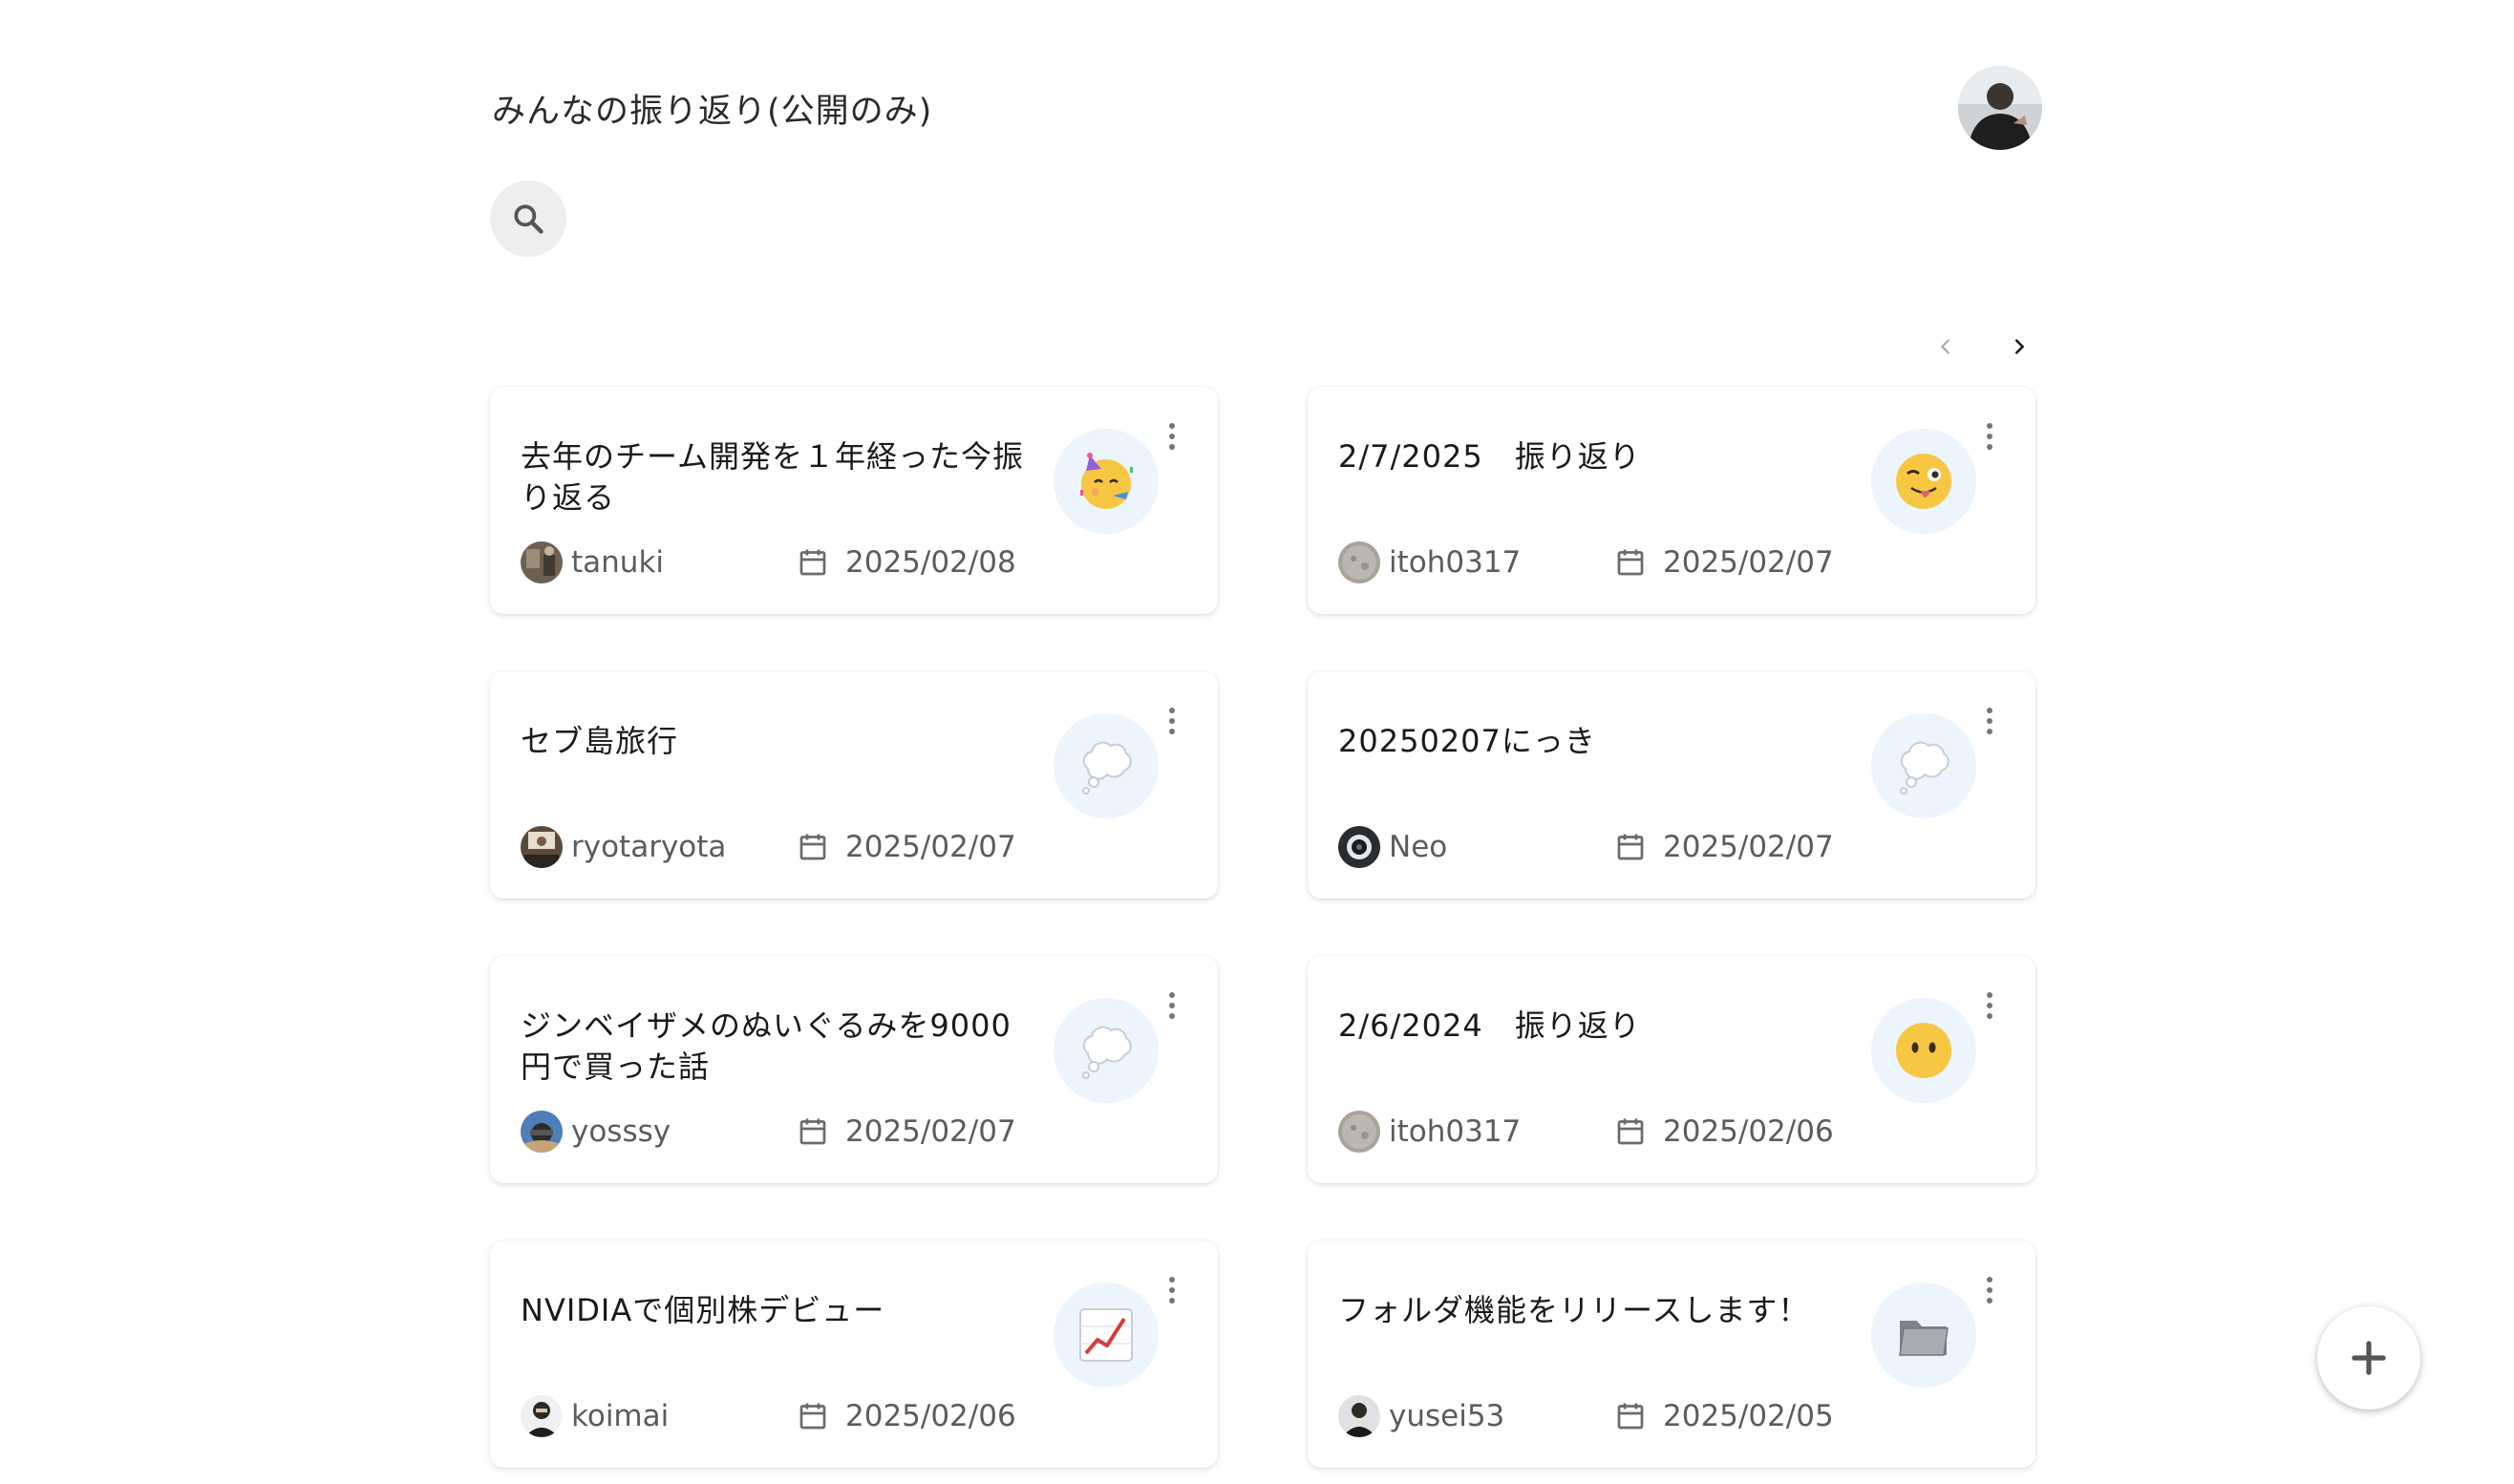  I want to click on author: Neo, so click(1392, 847).